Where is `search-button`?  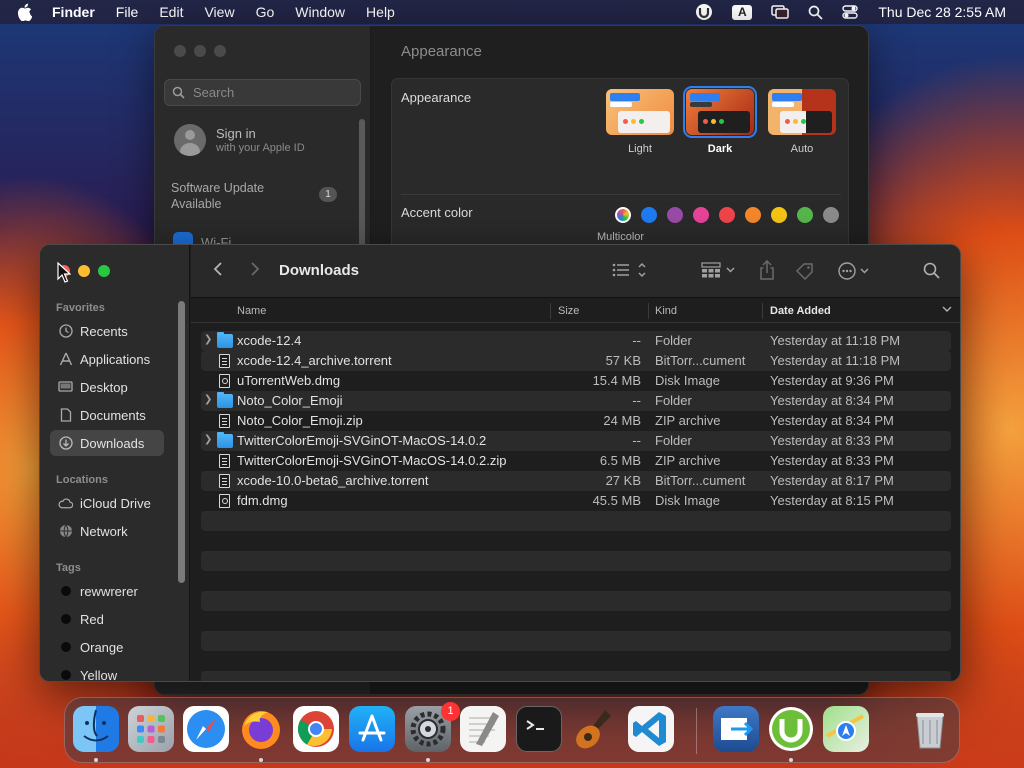
search-button is located at coordinates (931, 270).